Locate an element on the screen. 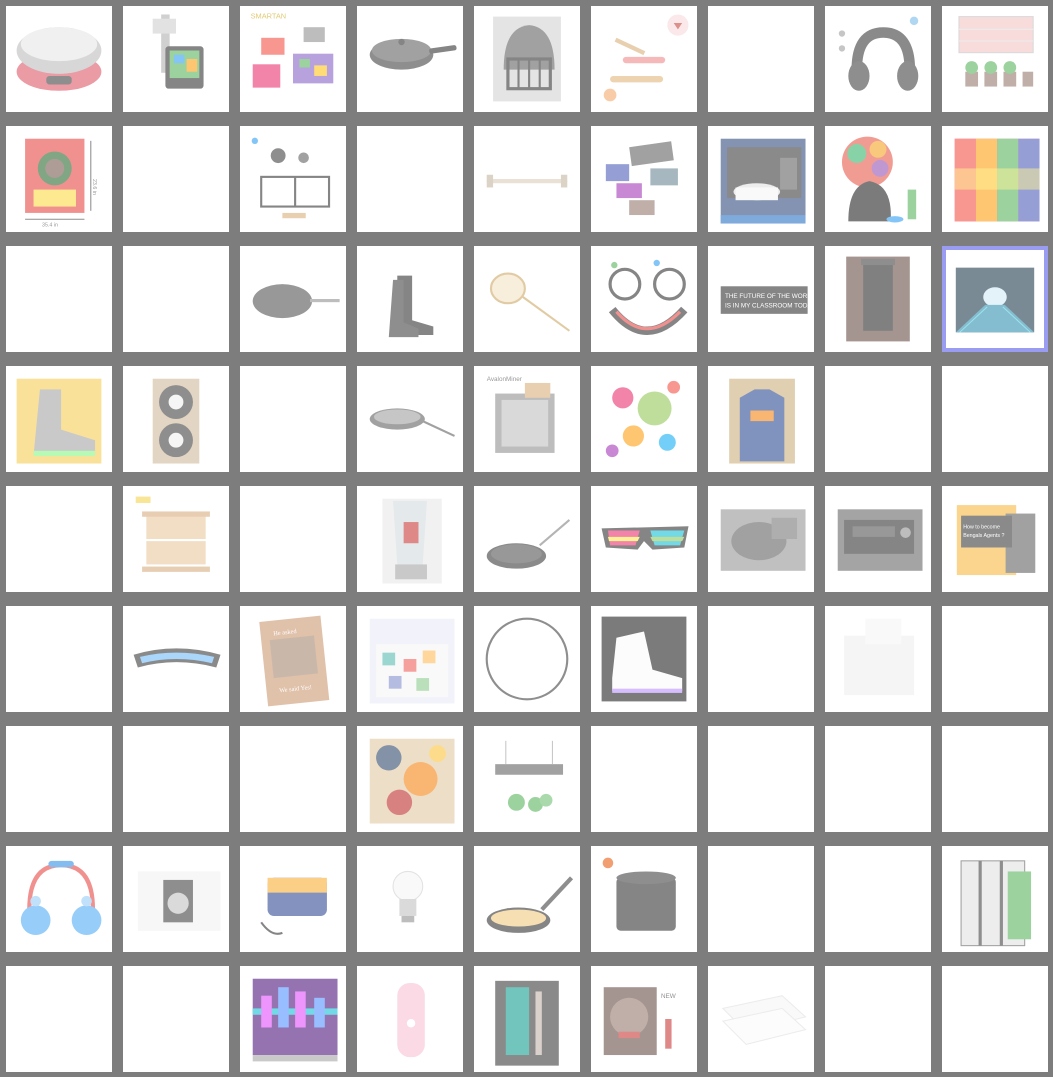 This screenshot has height=1077, width=1053. white-pillow-image is located at coordinates (878, 659).